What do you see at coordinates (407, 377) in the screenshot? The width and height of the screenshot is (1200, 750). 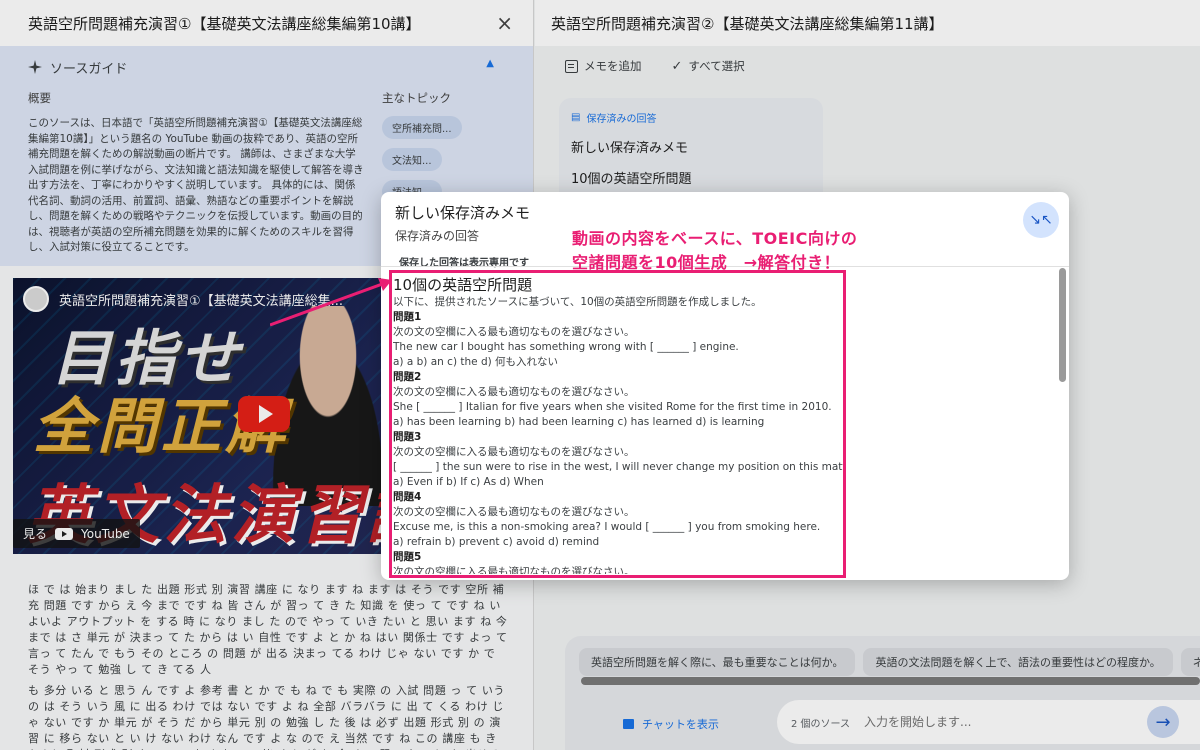 I see `question-label: 問題2` at bounding box center [407, 377].